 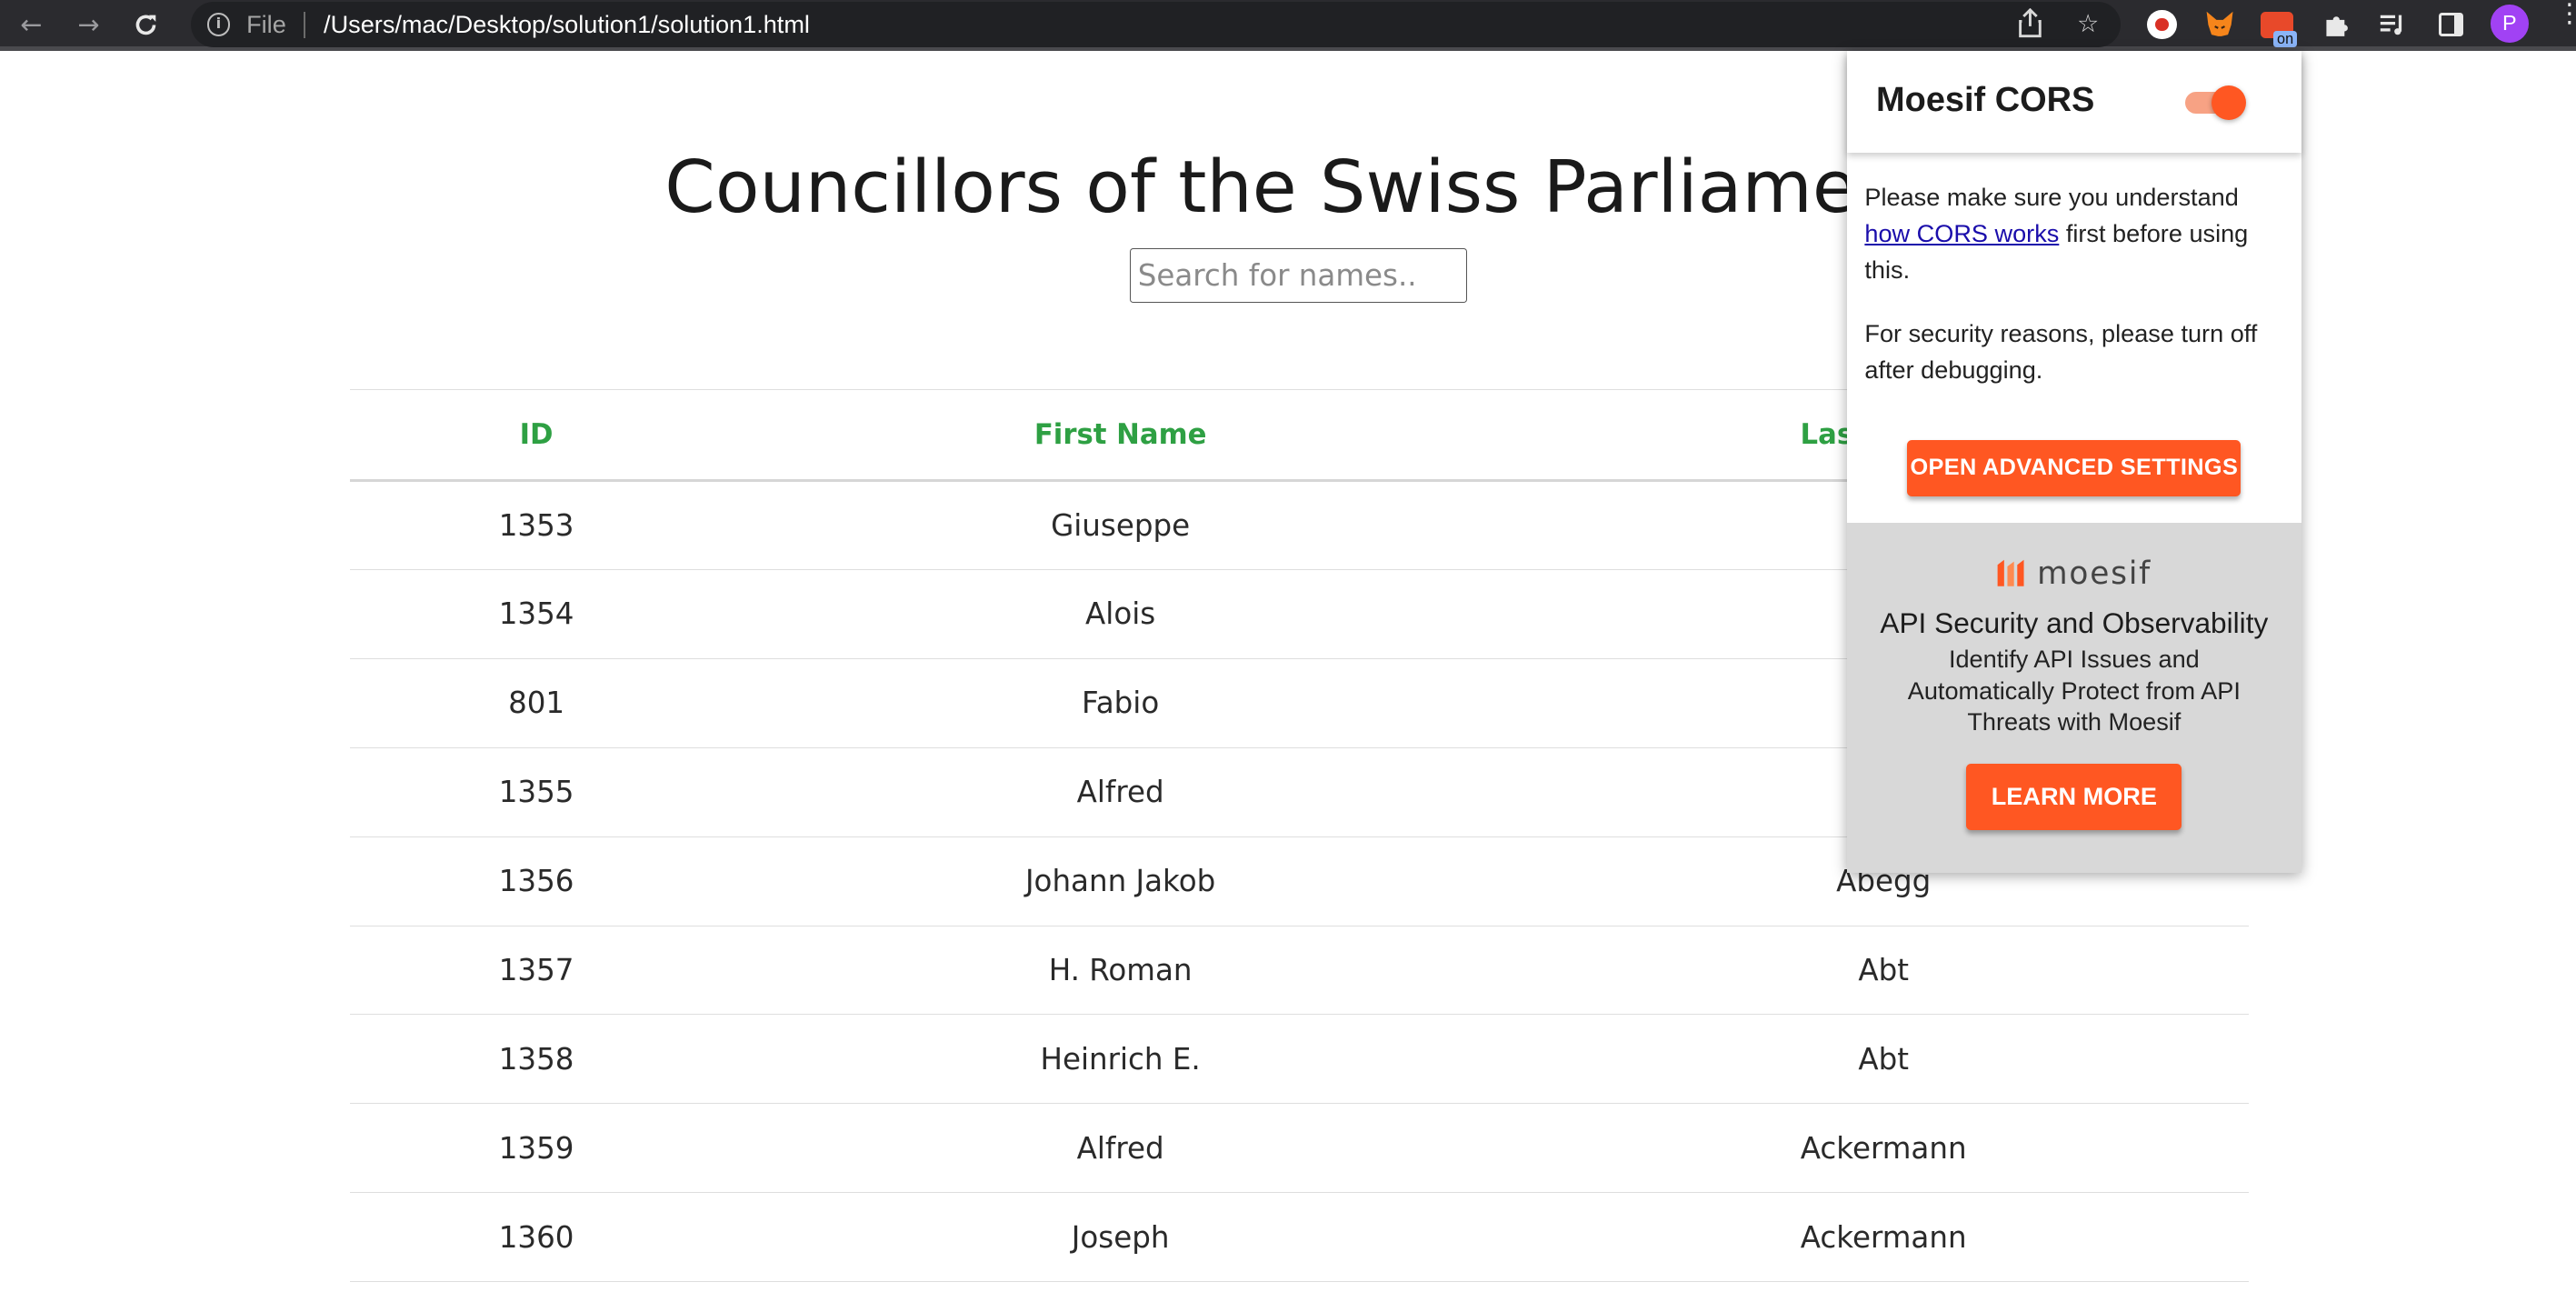 What do you see at coordinates (2285, 39) in the screenshot?
I see `cors-on-badge: on` at bounding box center [2285, 39].